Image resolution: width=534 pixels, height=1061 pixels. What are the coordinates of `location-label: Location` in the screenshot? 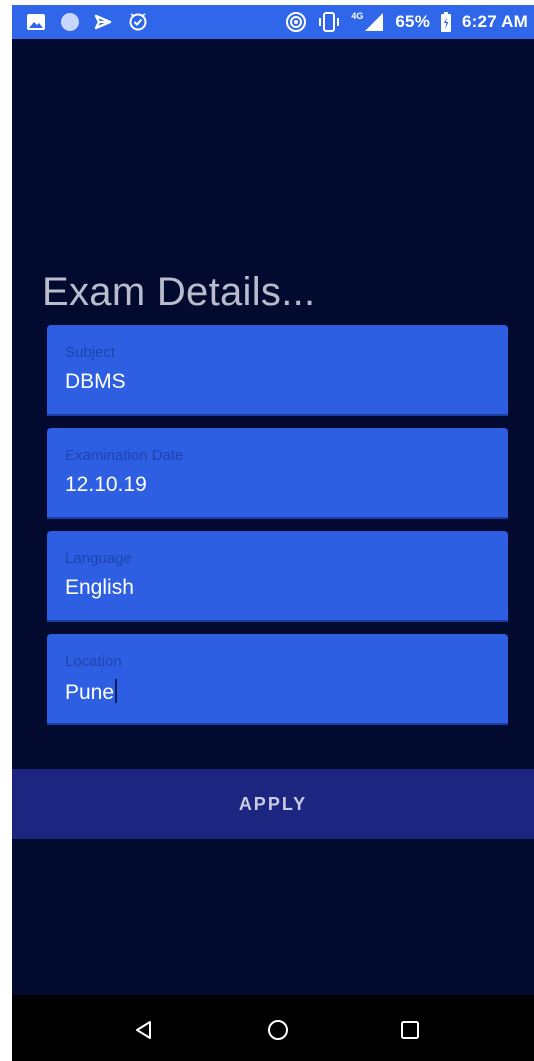 It's located at (93, 661).